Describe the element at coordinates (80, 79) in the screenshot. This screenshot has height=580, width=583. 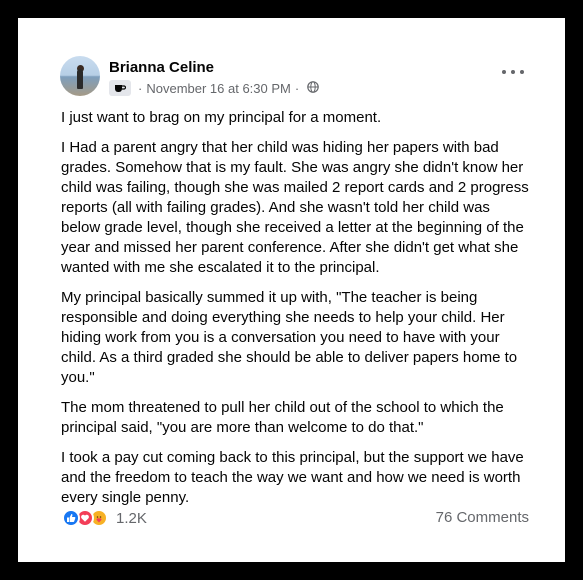
I see `avatar-figure-body` at that location.